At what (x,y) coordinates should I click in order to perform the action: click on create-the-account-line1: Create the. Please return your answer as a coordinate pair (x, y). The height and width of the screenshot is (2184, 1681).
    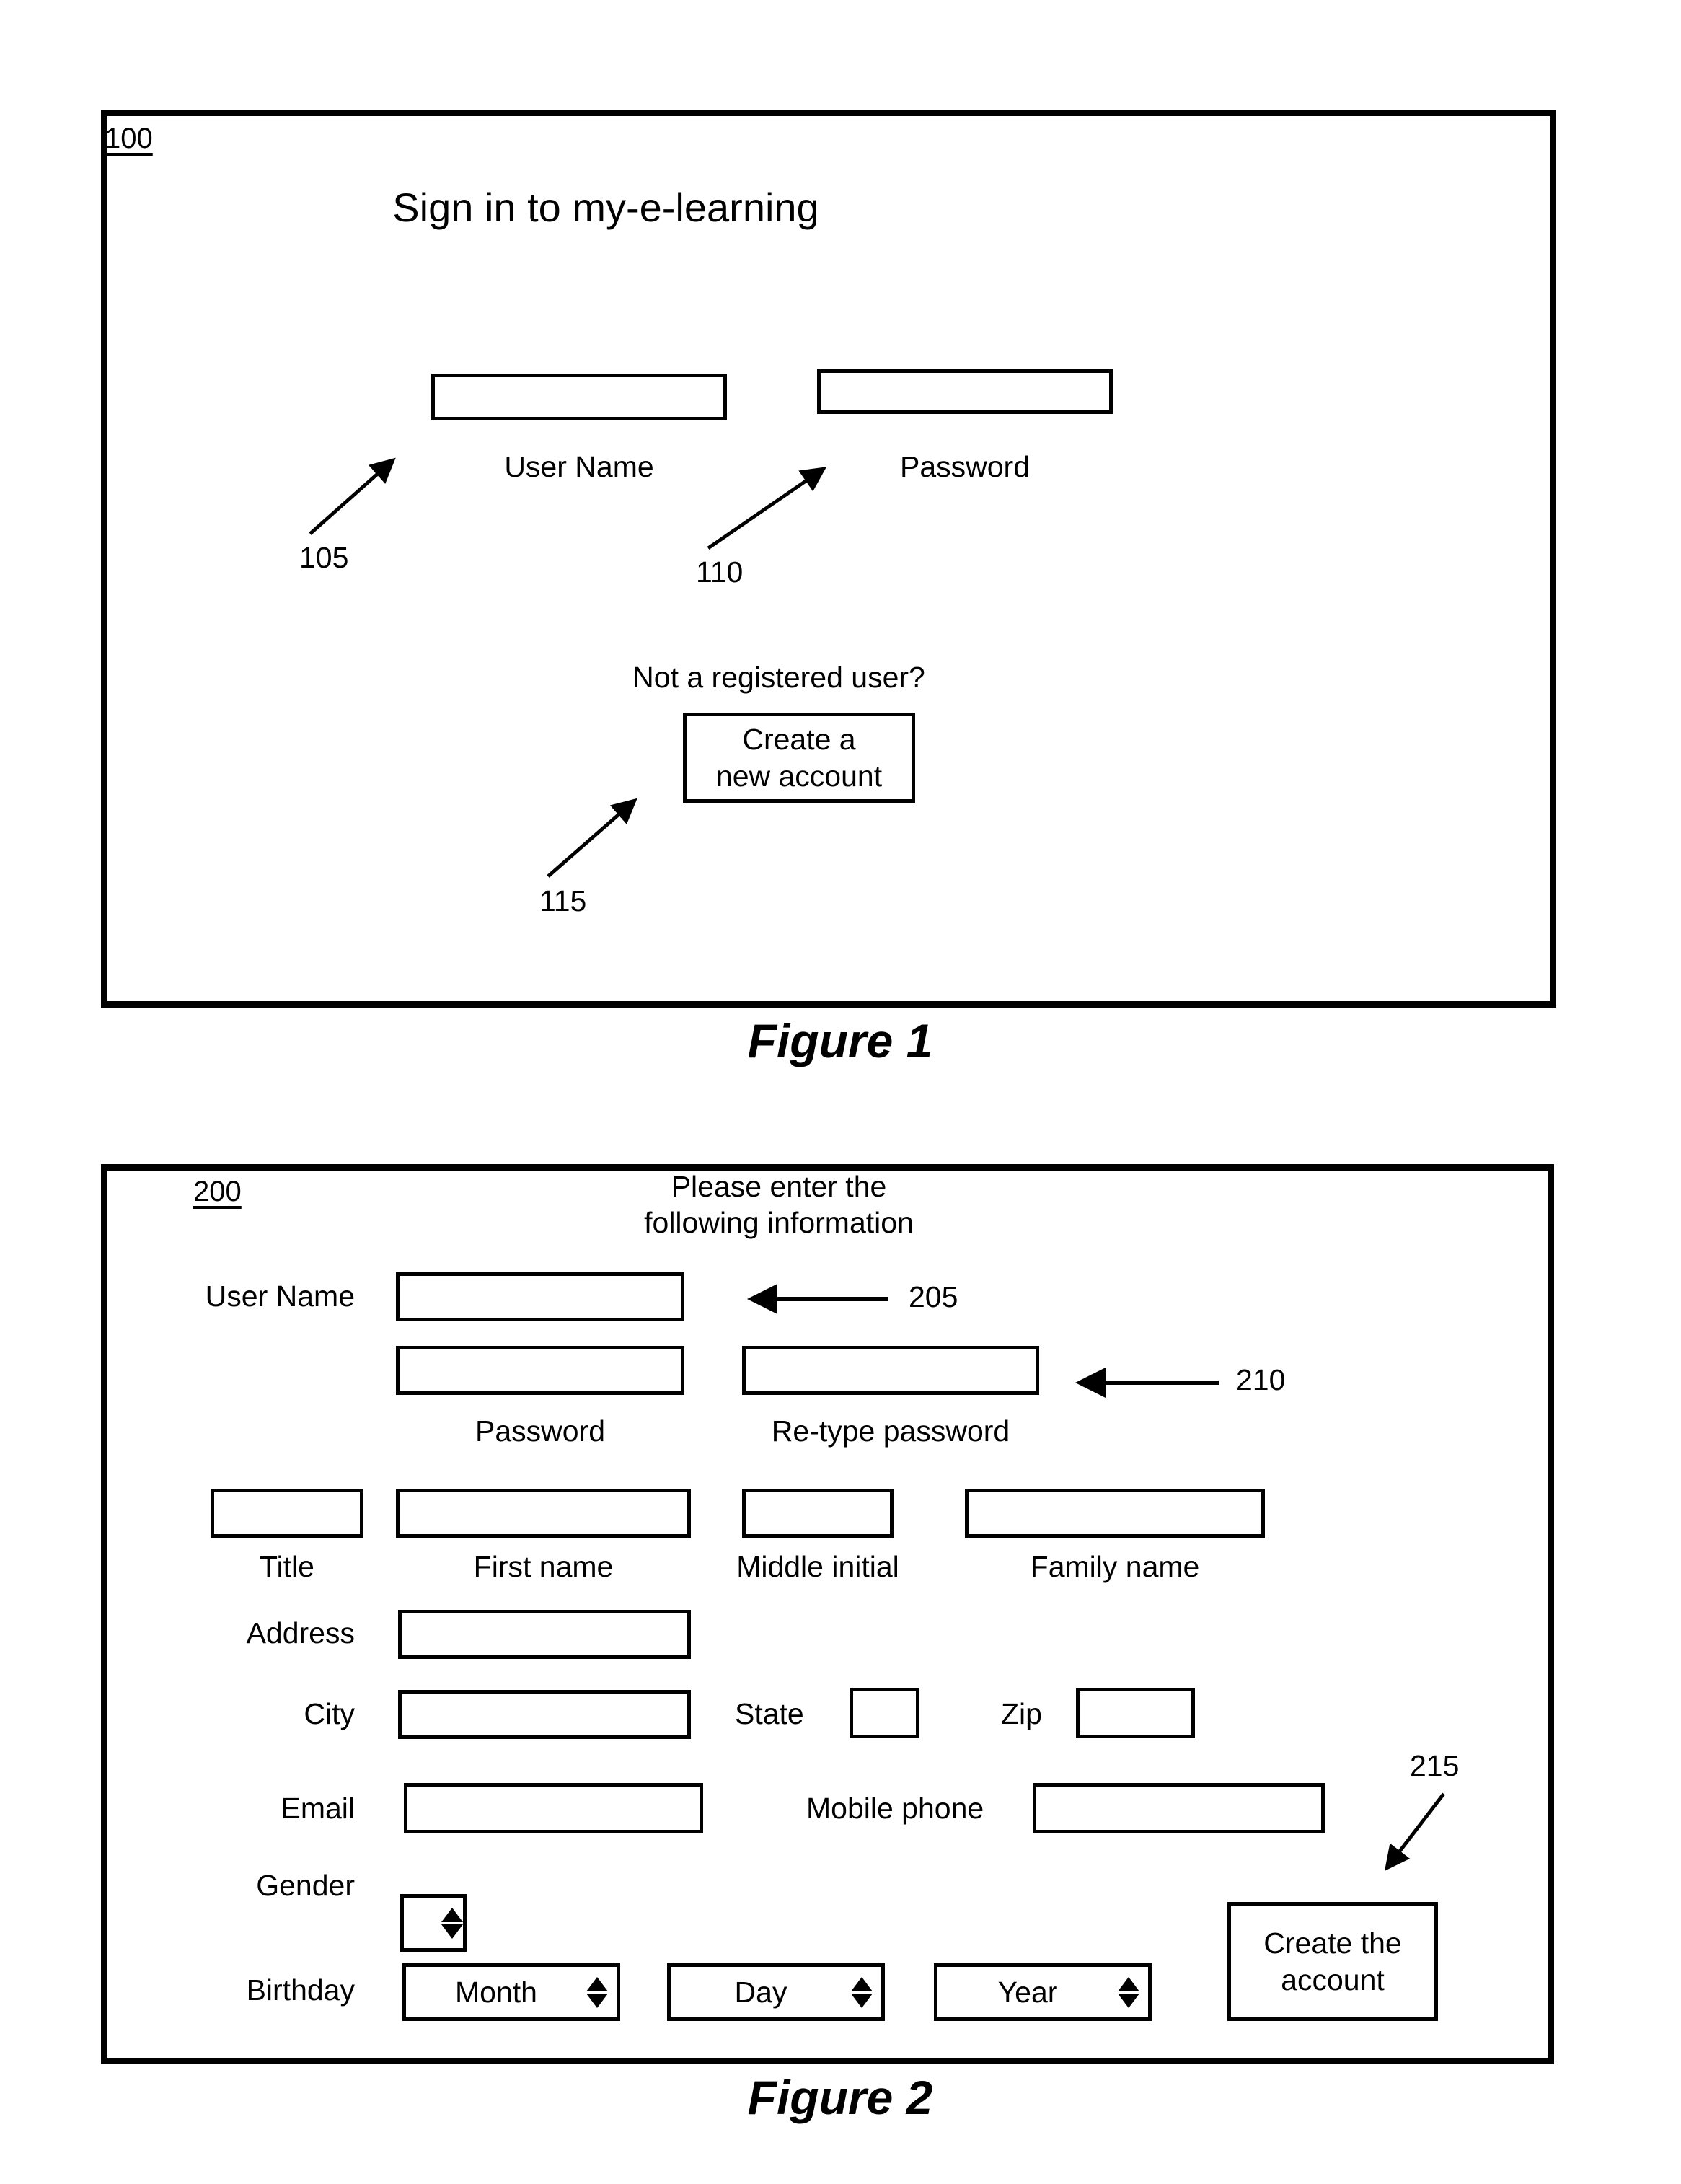
    Looking at the image, I should click on (1332, 1943).